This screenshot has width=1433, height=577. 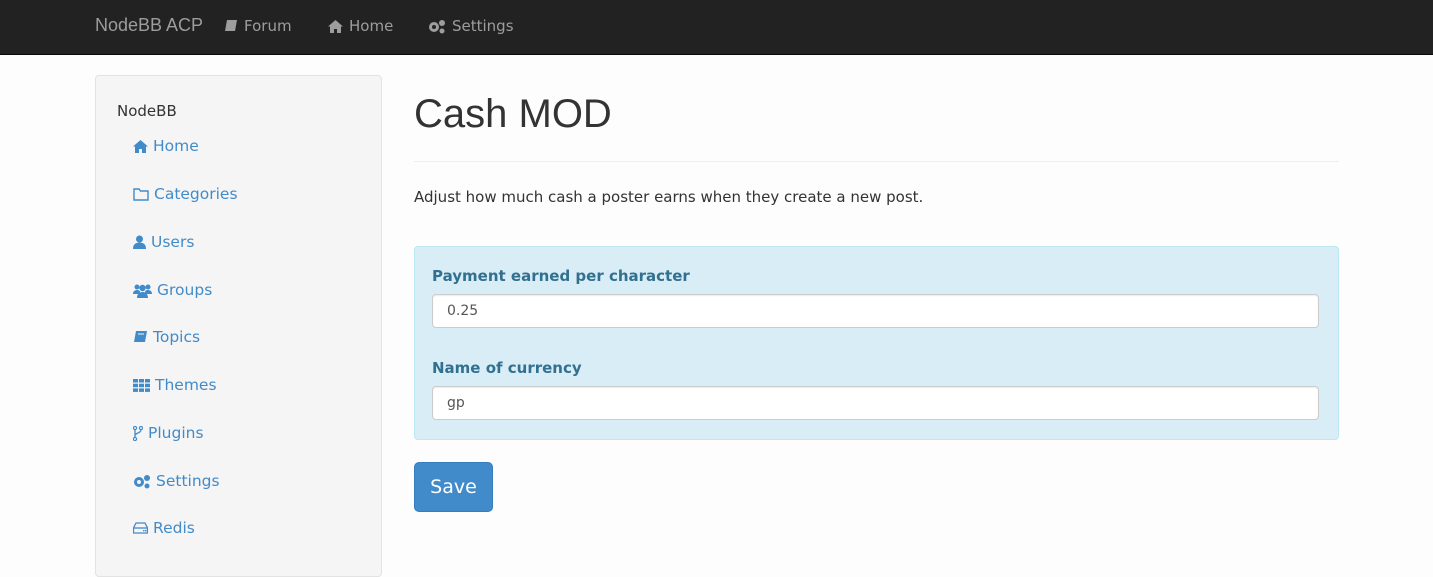 What do you see at coordinates (196, 194) in the screenshot?
I see `sidebar-item-label: Categories` at bounding box center [196, 194].